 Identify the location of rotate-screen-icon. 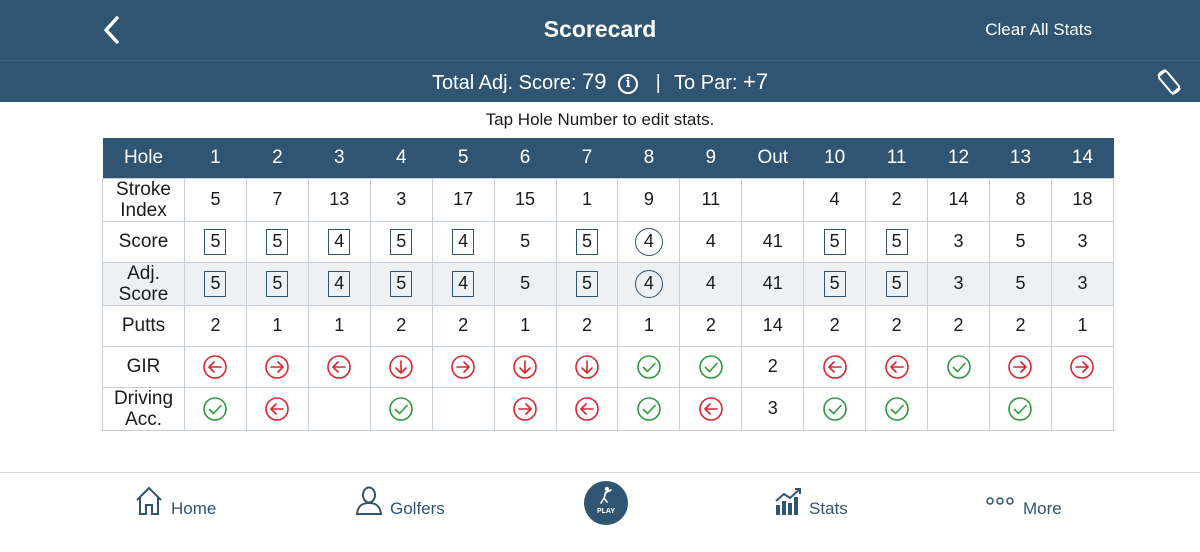
(1169, 82).